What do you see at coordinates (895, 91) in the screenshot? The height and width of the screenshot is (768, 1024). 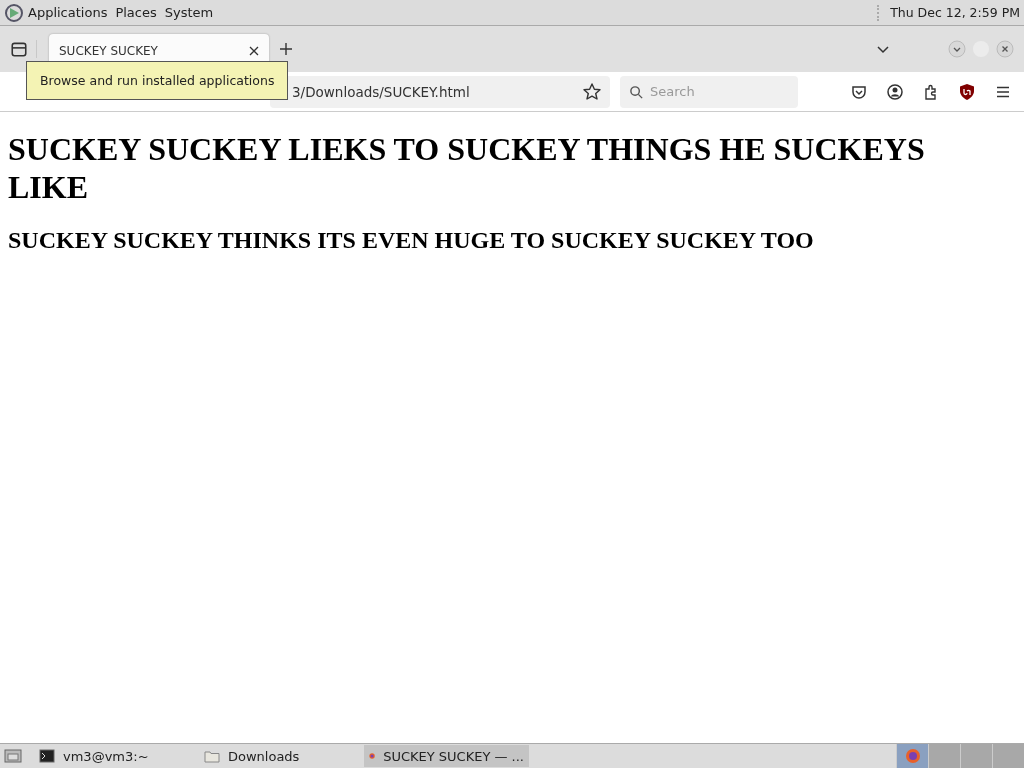 I see `account-icon` at bounding box center [895, 91].